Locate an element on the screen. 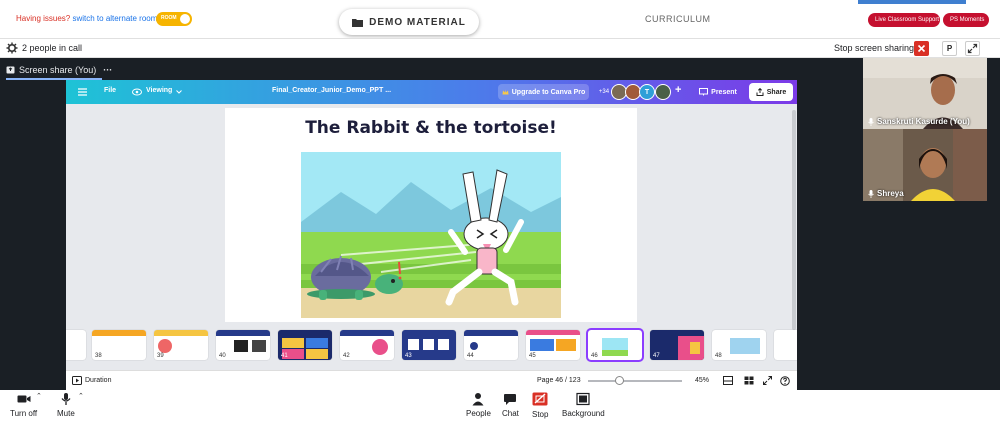 This screenshot has width=1000, height=424. slide-thumbnails-strip: 38 39 40 41 42 43 44 45 46 47 48 is located at coordinates (431, 348).